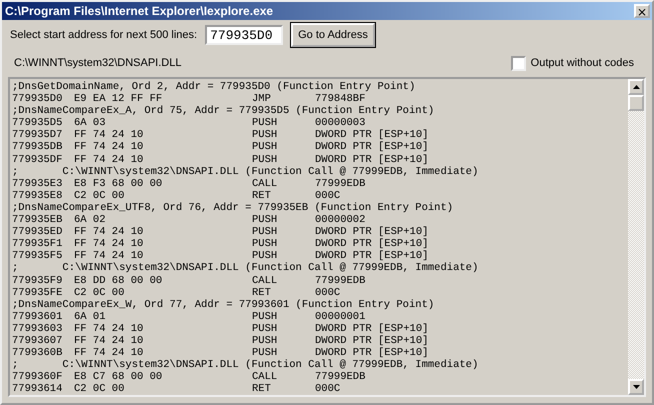 The width and height of the screenshot is (654, 405). I want to click on comment-line: ;DnsGetDomainName, Ord 2, Addr = 779935D0 (Function Entry Point), so click(214, 87).